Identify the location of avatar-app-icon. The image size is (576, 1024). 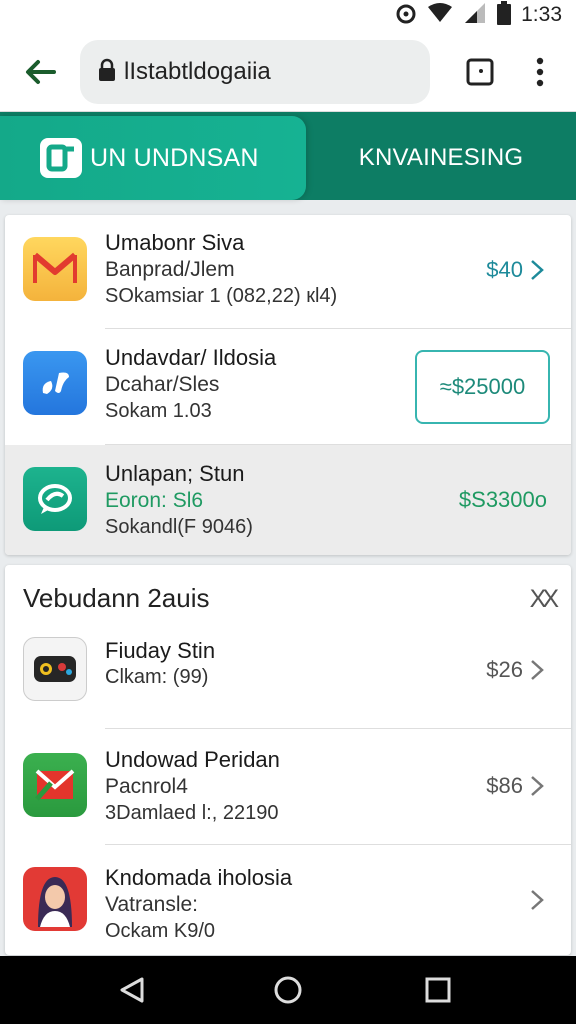
(55, 899).